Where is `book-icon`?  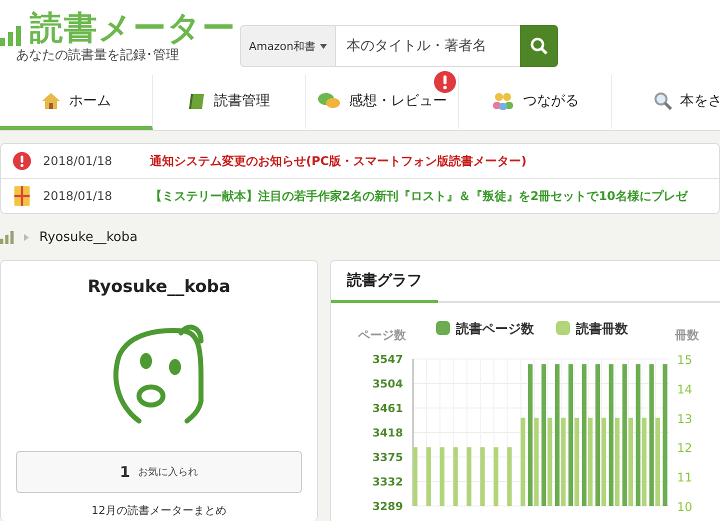
book-icon is located at coordinates (197, 101).